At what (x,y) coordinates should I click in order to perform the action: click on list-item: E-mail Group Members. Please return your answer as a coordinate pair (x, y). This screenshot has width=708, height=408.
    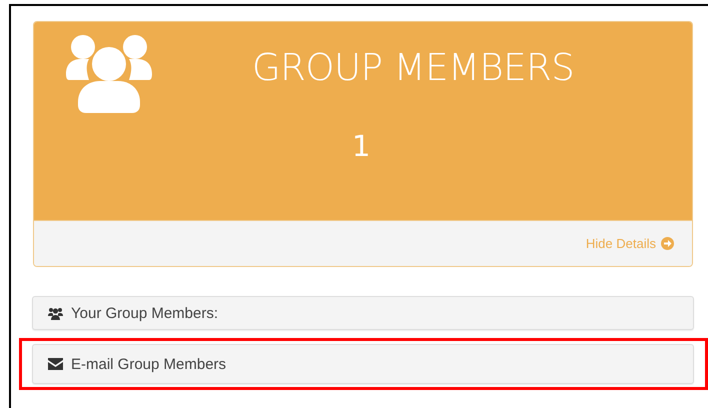
    Looking at the image, I should click on (363, 364).